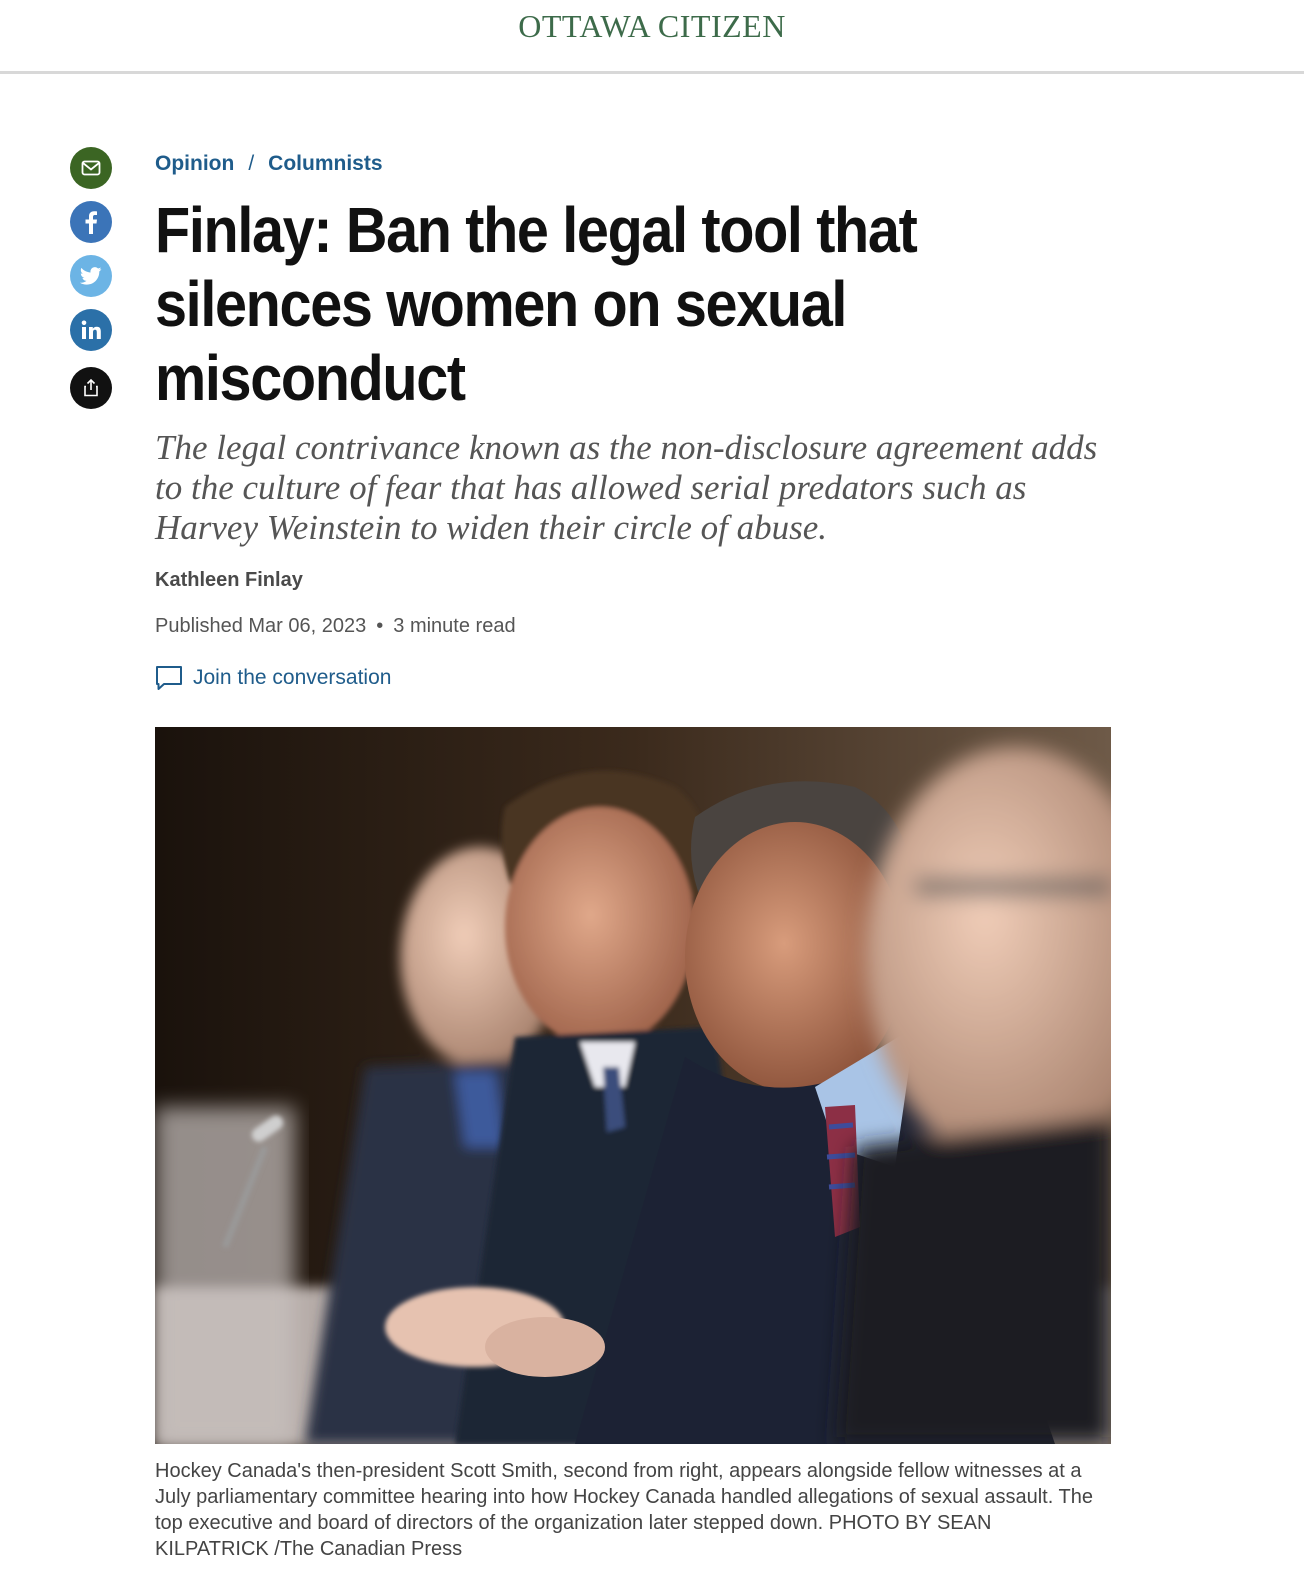  I want to click on breadcrumb-columnists: Columnists, so click(325, 163).